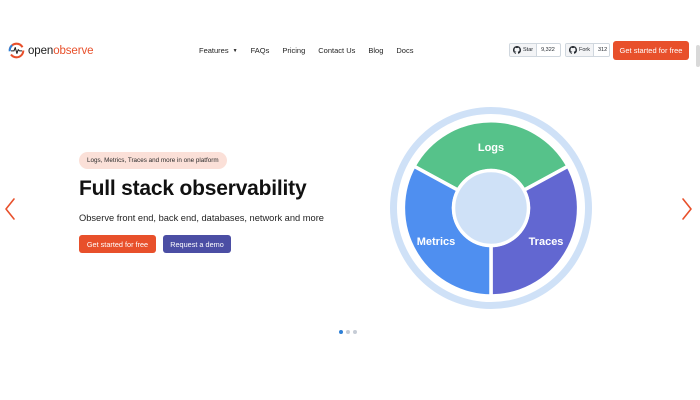 The image size is (700, 400). I want to click on logo-text-open: open, so click(41, 50).